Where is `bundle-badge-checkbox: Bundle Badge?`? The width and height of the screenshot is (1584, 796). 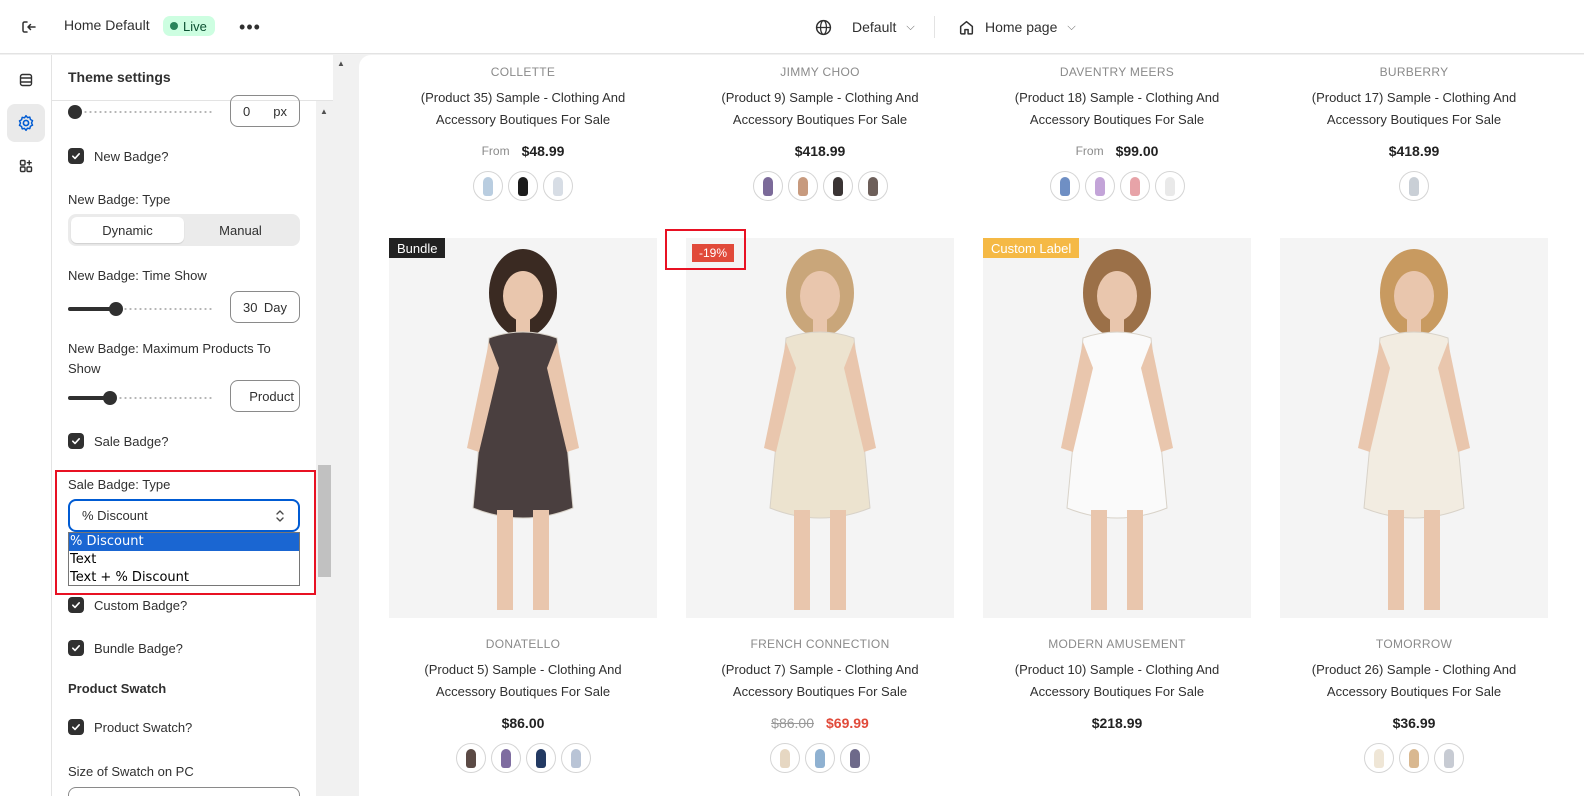
bundle-badge-checkbox: Bundle Badge? is located at coordinates (125, 648).